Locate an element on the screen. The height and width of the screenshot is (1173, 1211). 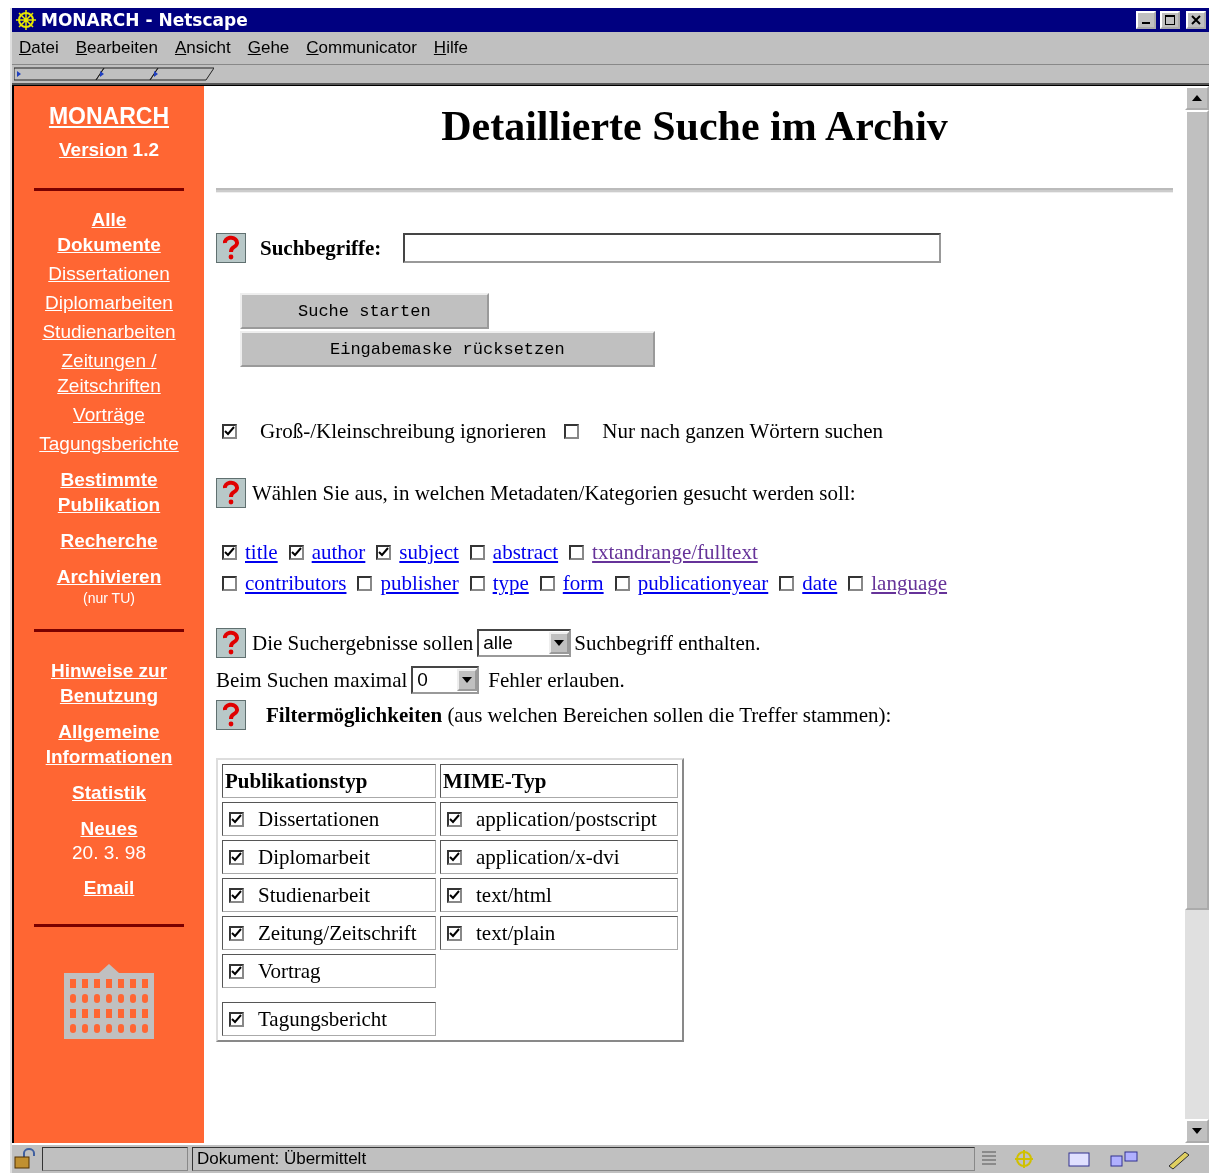
metadata-link: contributors is located at coordinates (296, 583).